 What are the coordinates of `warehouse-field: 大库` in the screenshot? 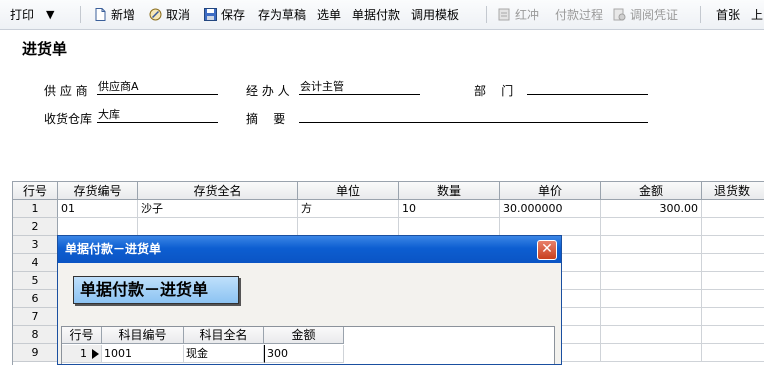 It's located at (157, 115).